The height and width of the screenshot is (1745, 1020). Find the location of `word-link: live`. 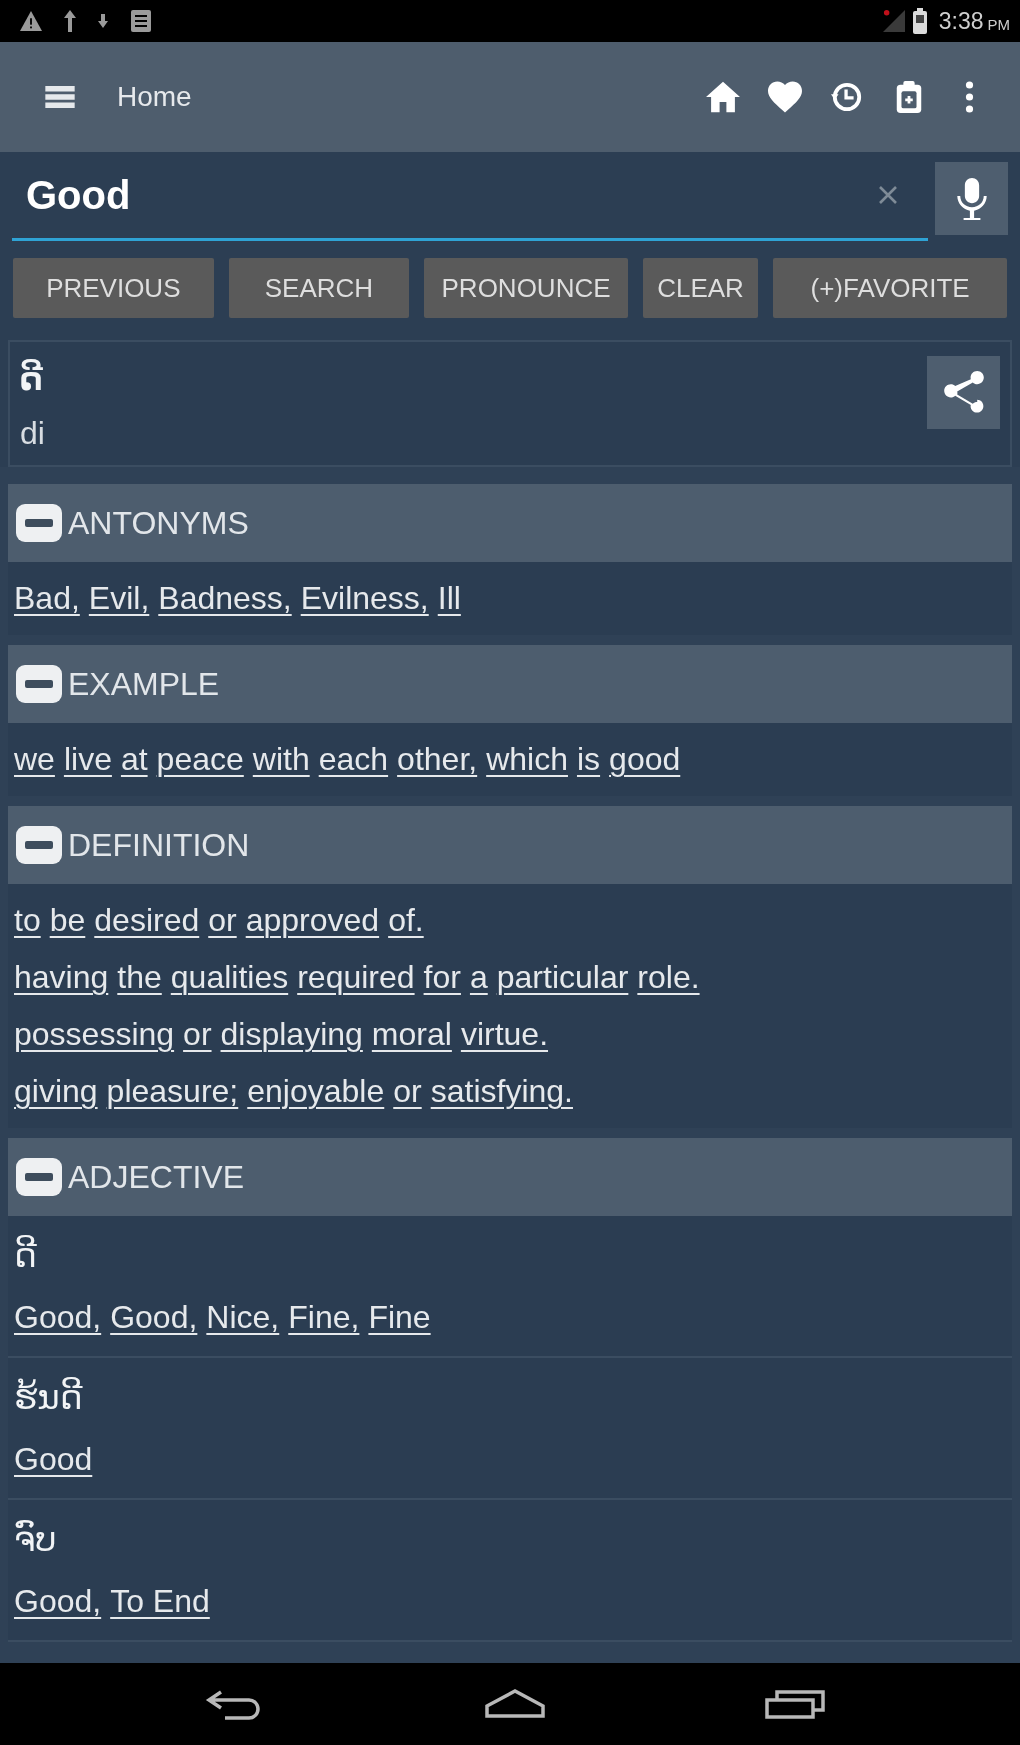

word-link: live is located at coordinates (87, 759).